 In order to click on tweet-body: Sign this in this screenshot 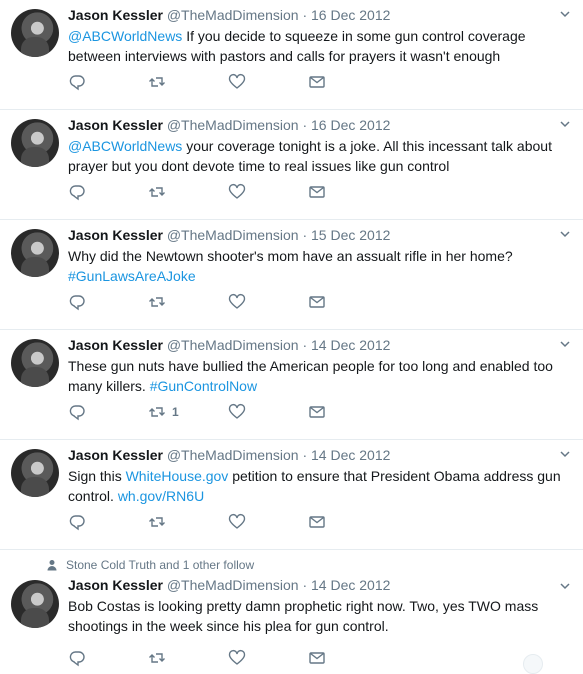, I will do `click(97, 476)`.